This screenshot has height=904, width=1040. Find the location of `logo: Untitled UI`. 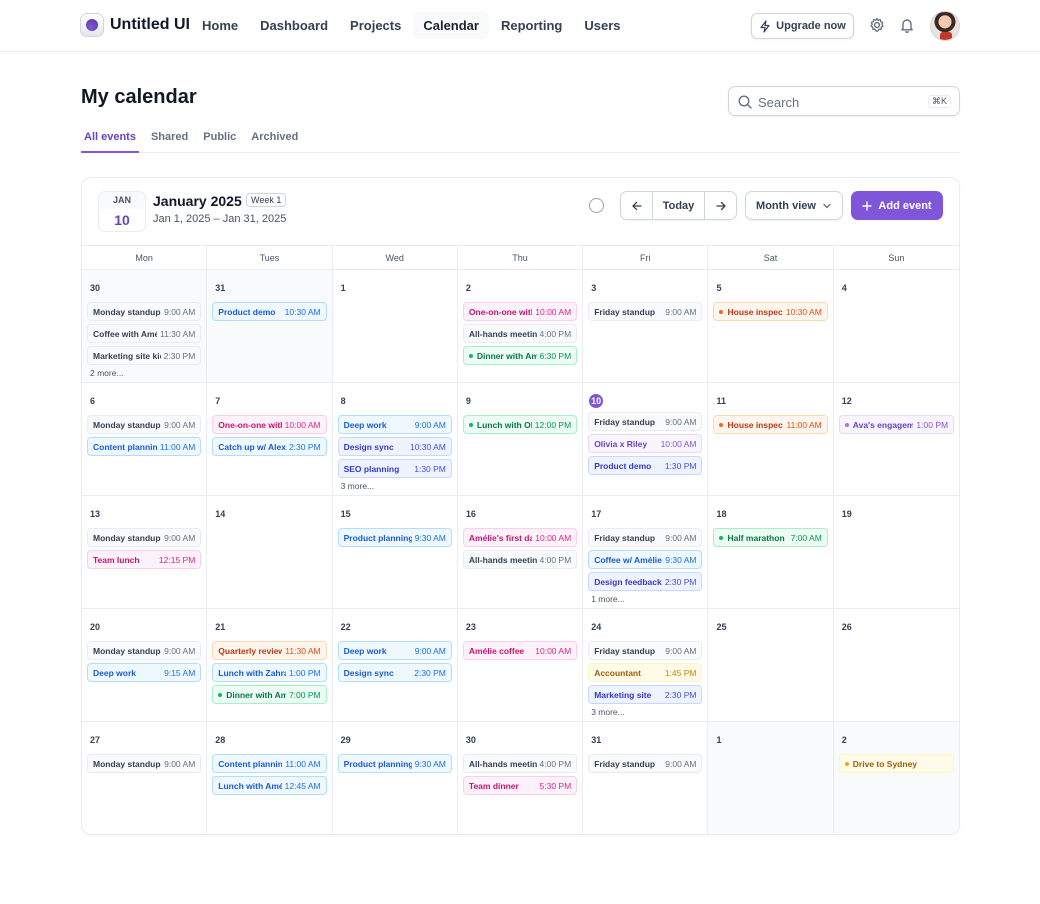

logo: Untitled UI is located at coordinates (135, 25).